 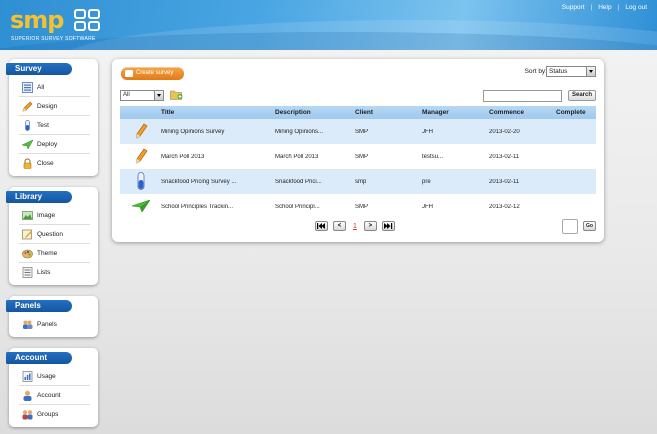 I want to click on search-button: Search, so click(x=582, y=95).